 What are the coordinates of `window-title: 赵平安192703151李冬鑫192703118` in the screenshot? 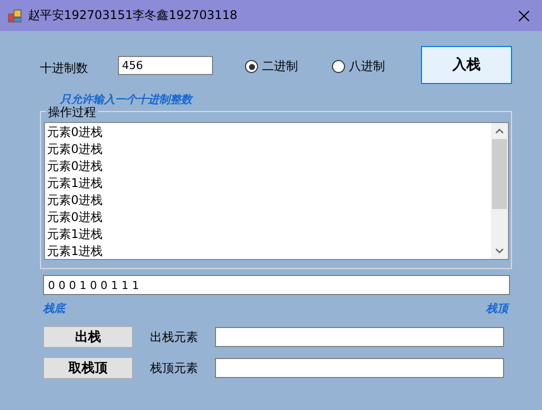 It's located at (133, 15).